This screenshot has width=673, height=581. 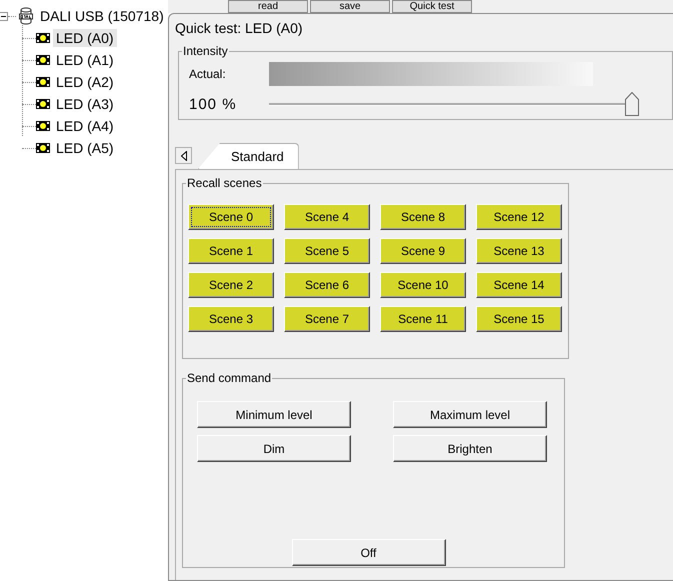 I want to click on scene-button: Scene 7, so click(x=327, y=319).